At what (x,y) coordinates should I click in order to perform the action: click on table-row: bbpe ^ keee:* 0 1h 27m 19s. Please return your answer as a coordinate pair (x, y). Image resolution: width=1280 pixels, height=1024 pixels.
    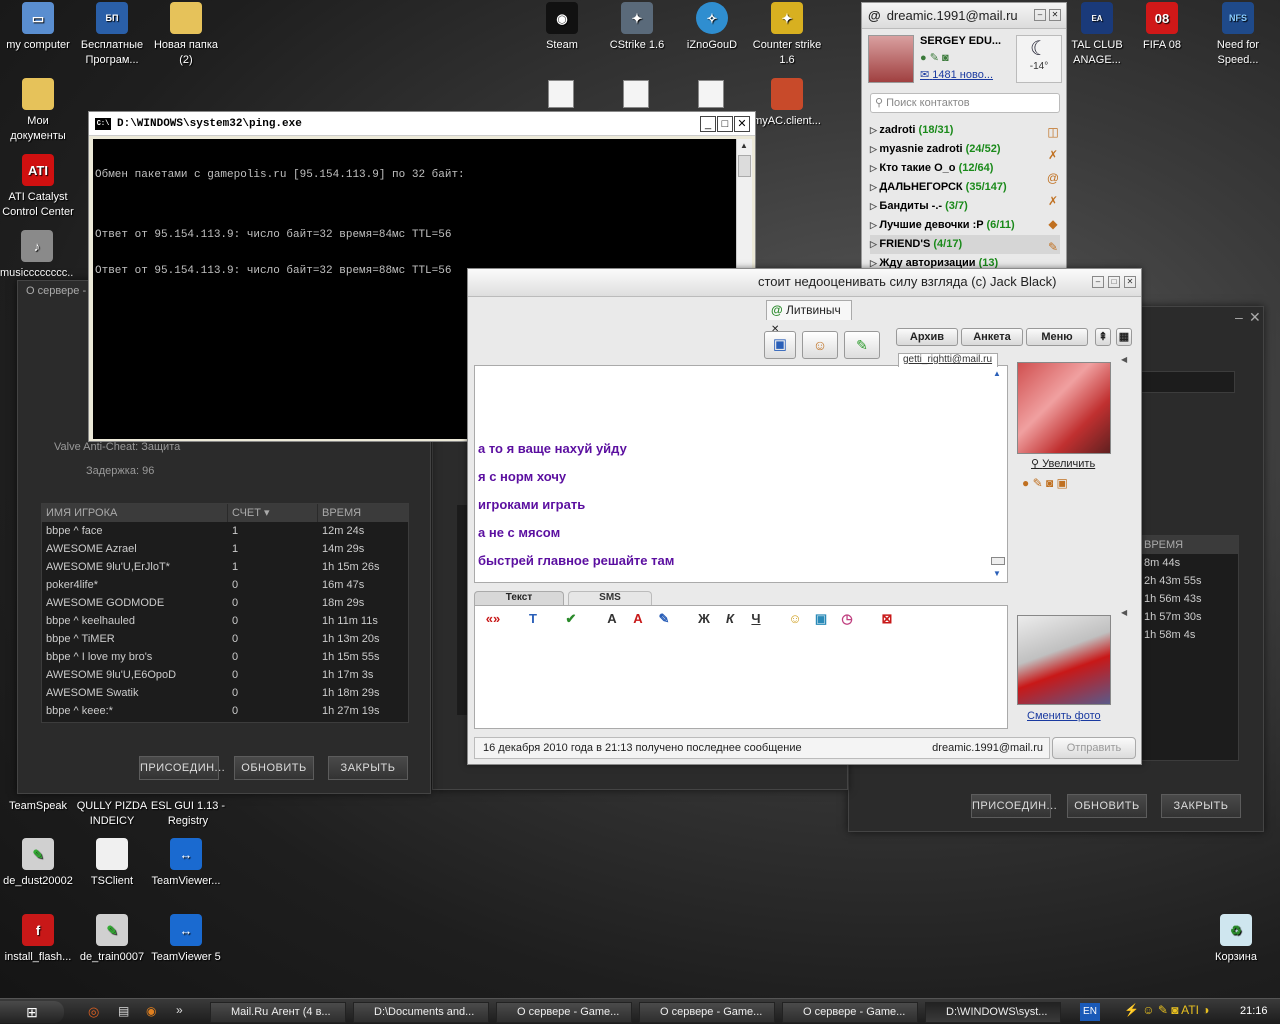
    Looking at the image, I should click on (225, 711).